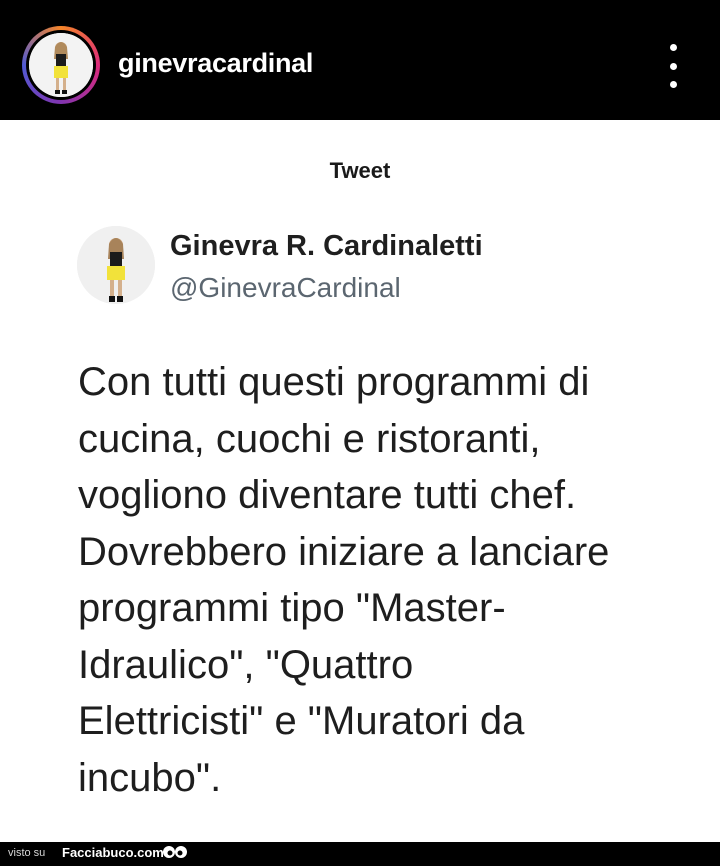  I want to click on eyes-icon, so click(175, 852).